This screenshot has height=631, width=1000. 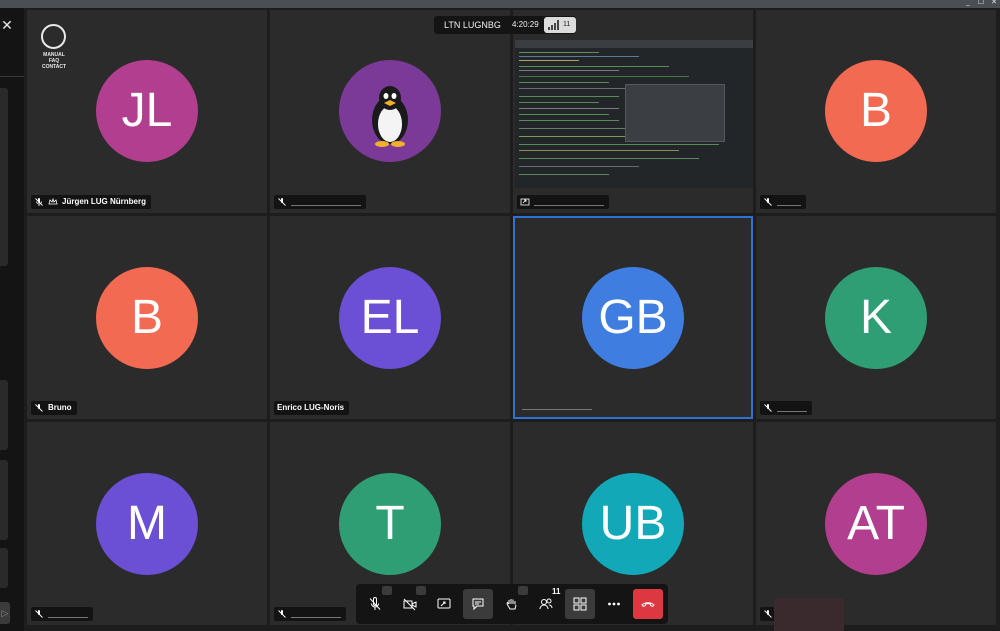 What do you see at coordinates (12, 319) in the screenshot?
I see `chat-sidebar: ✕ ▷` at bounding box center [12, 319].